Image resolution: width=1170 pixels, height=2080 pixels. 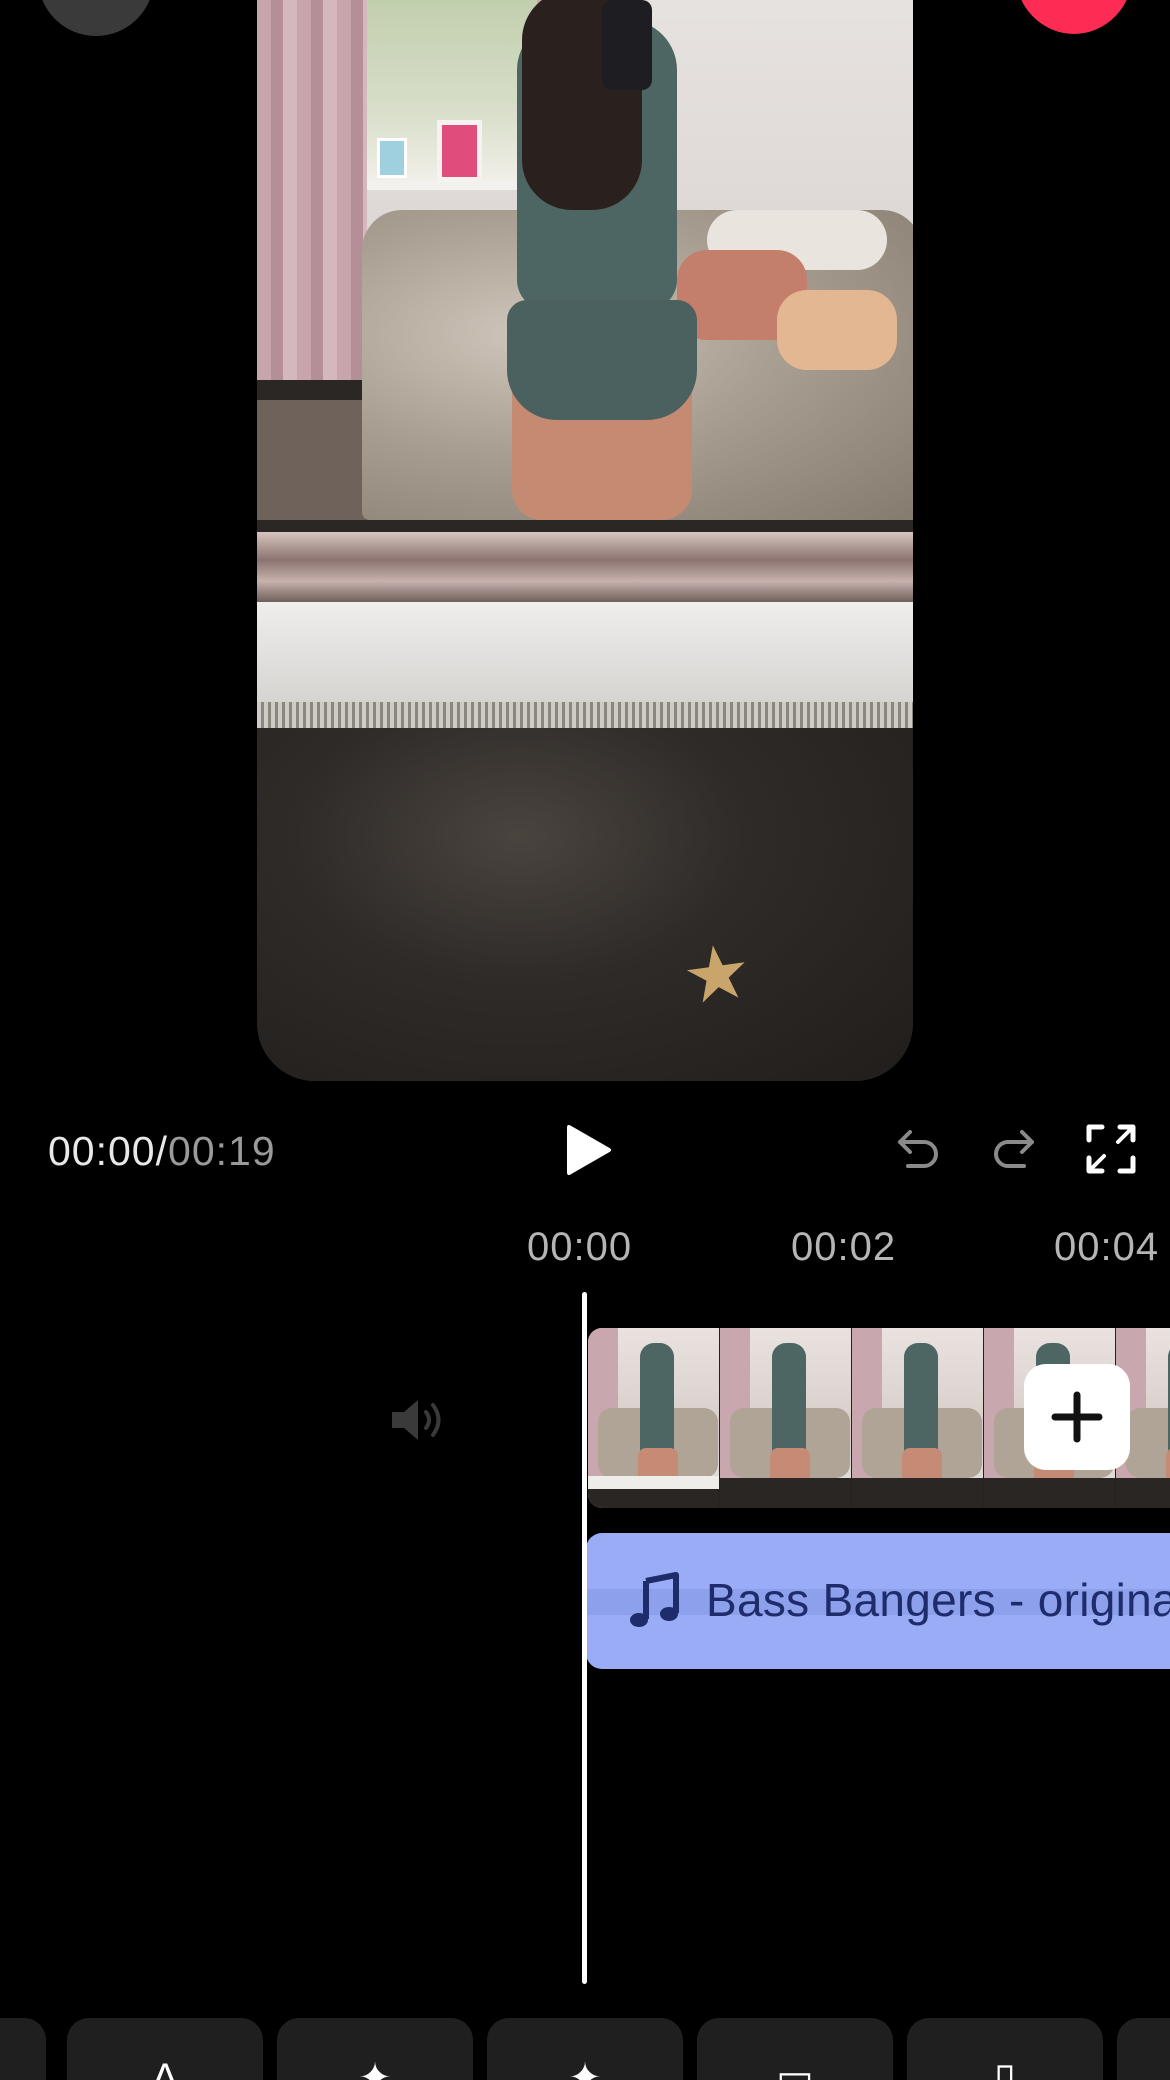 What do you see at coordinates (580, 1247) in the screenshot?
I see `ruler-tick-label: 00:00` at bounding box center [580, 1247].